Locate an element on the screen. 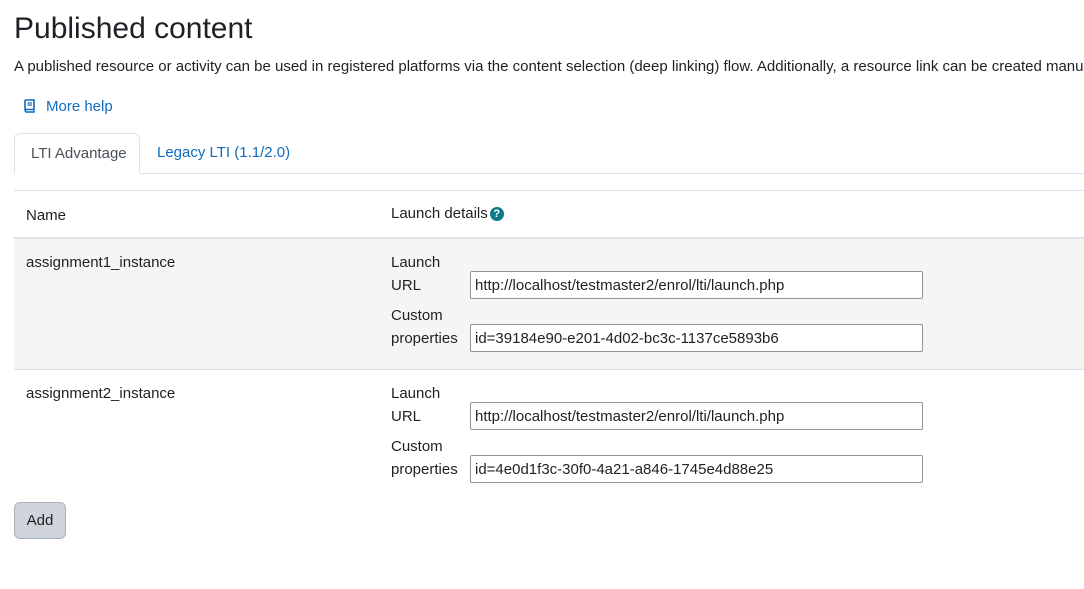 This screenshot has width=1084, height=589. tab-legacy-lti: Legacy LTI (1.1/2.0) is located at coordinates (223, 153).